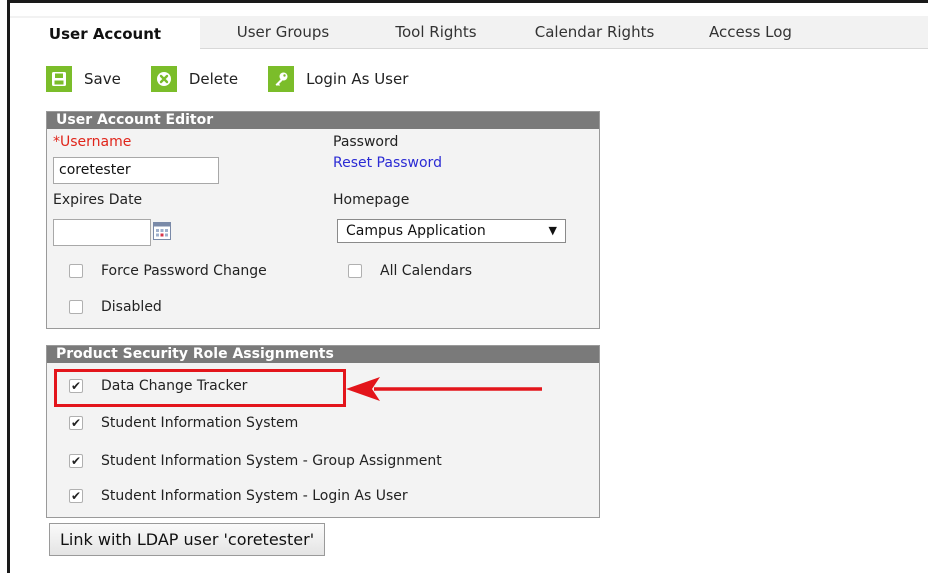  I want to click on force-password-change-checkbox, so click(76, 271).